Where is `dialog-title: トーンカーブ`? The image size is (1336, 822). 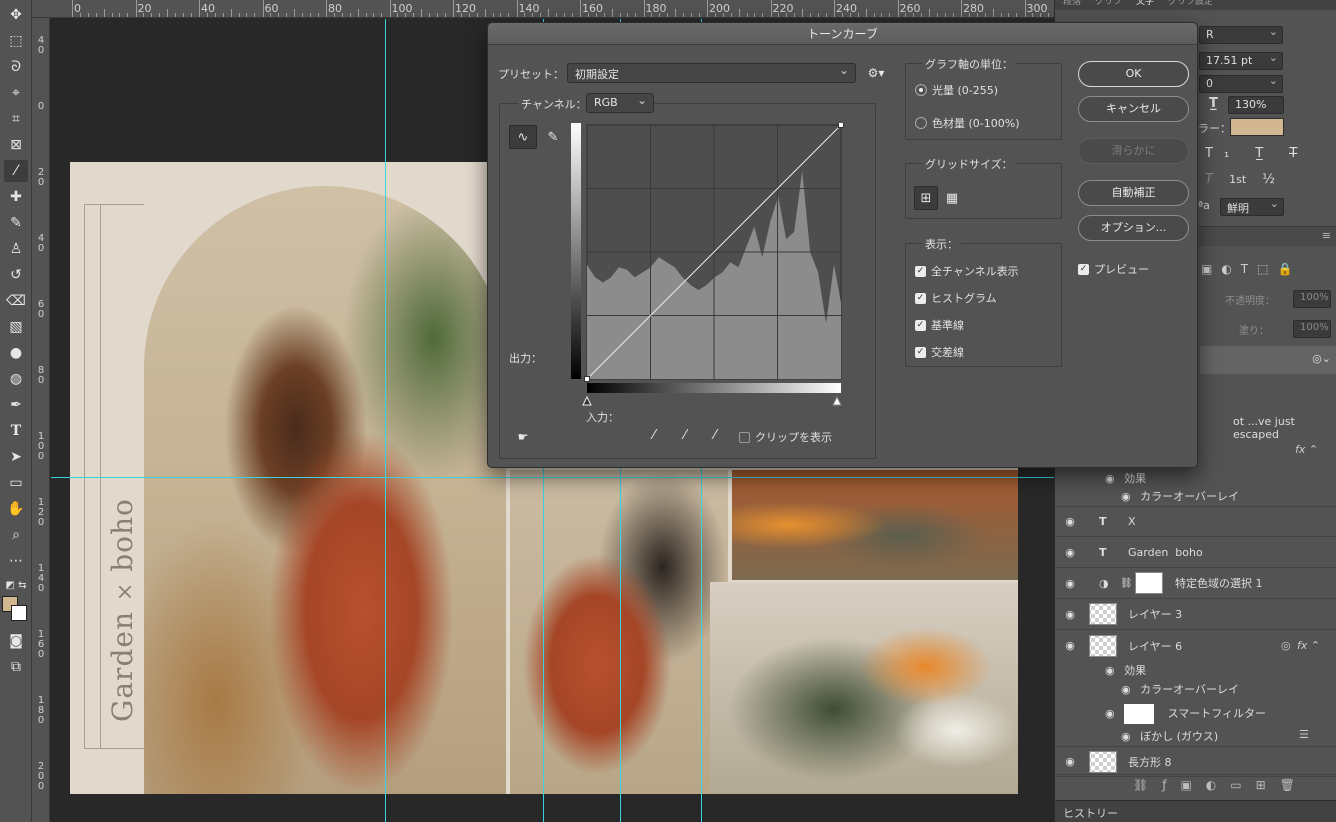 dialog-title: トーンカーブ is located at coordinates (842, 34).